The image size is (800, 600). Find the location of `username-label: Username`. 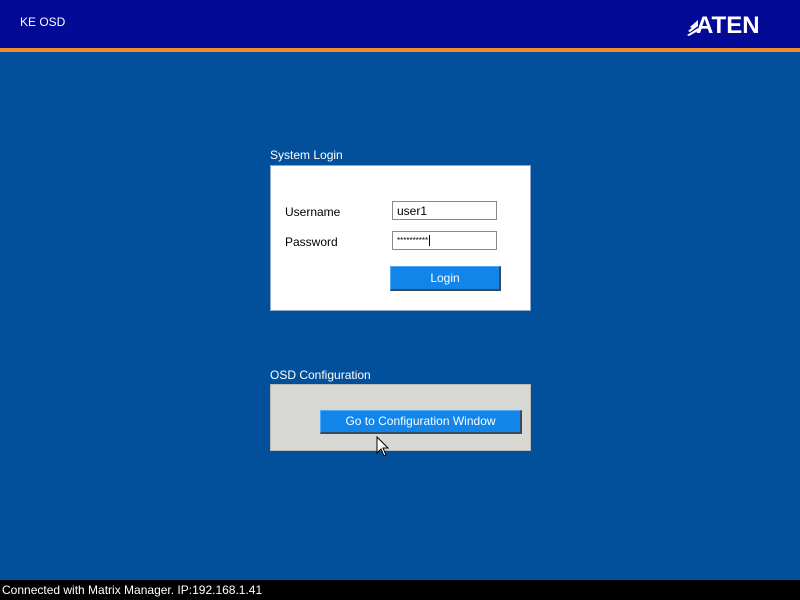

username-label: Username is located at coordinates (313, 212).